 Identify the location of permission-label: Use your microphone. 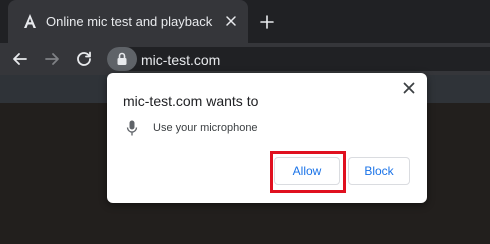
(205, 128).